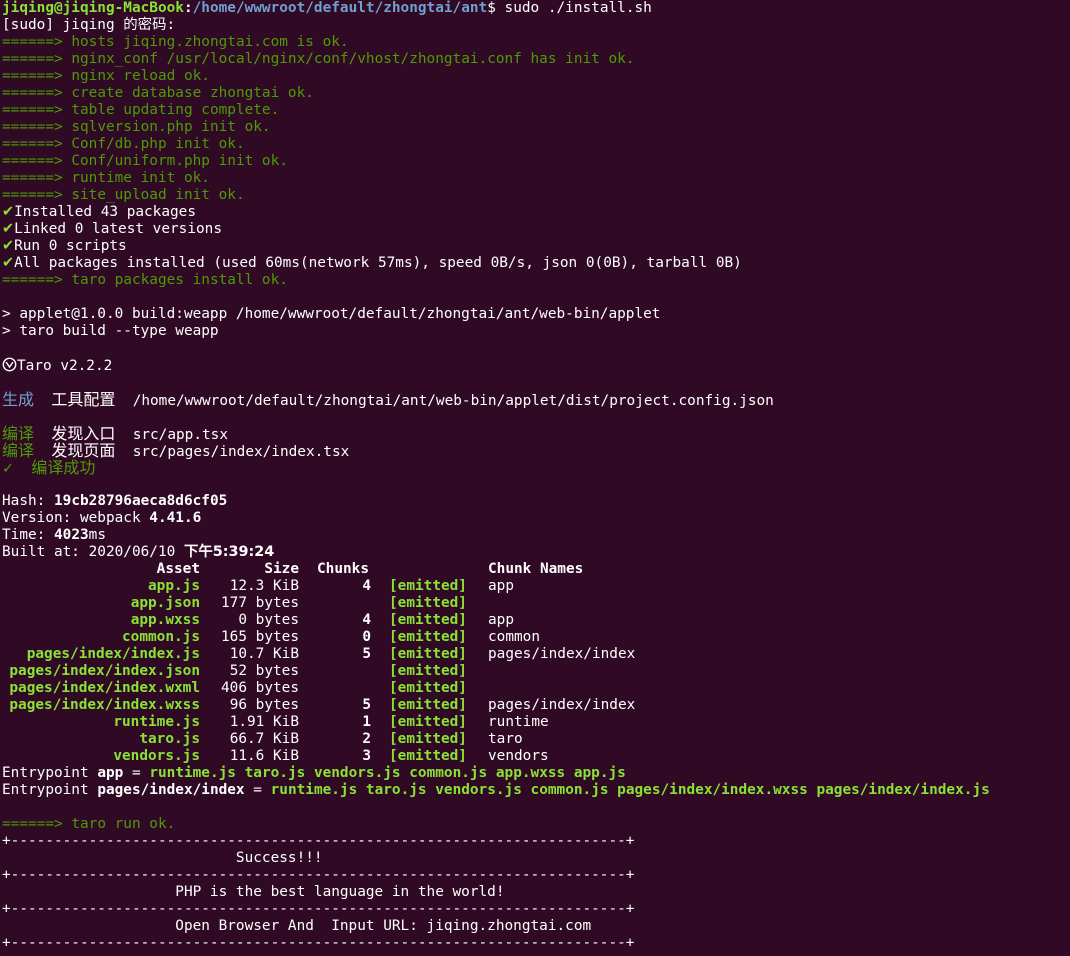 Image resolution: width=1070 pixels, height=956 pixels. I want to click on install-step-line: ======> sqlversion.php init ok., so click(136, 127).